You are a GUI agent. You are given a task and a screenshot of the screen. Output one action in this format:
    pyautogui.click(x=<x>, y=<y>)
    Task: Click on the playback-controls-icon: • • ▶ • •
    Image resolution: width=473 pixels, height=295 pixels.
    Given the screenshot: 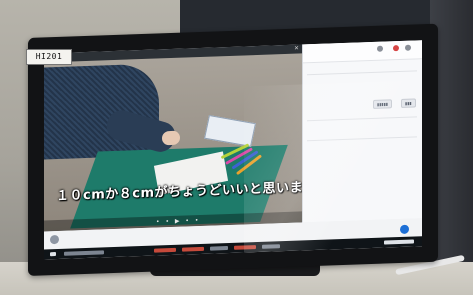 What is the action you would take?
    pyautogui.click(x=178, y=221)
    